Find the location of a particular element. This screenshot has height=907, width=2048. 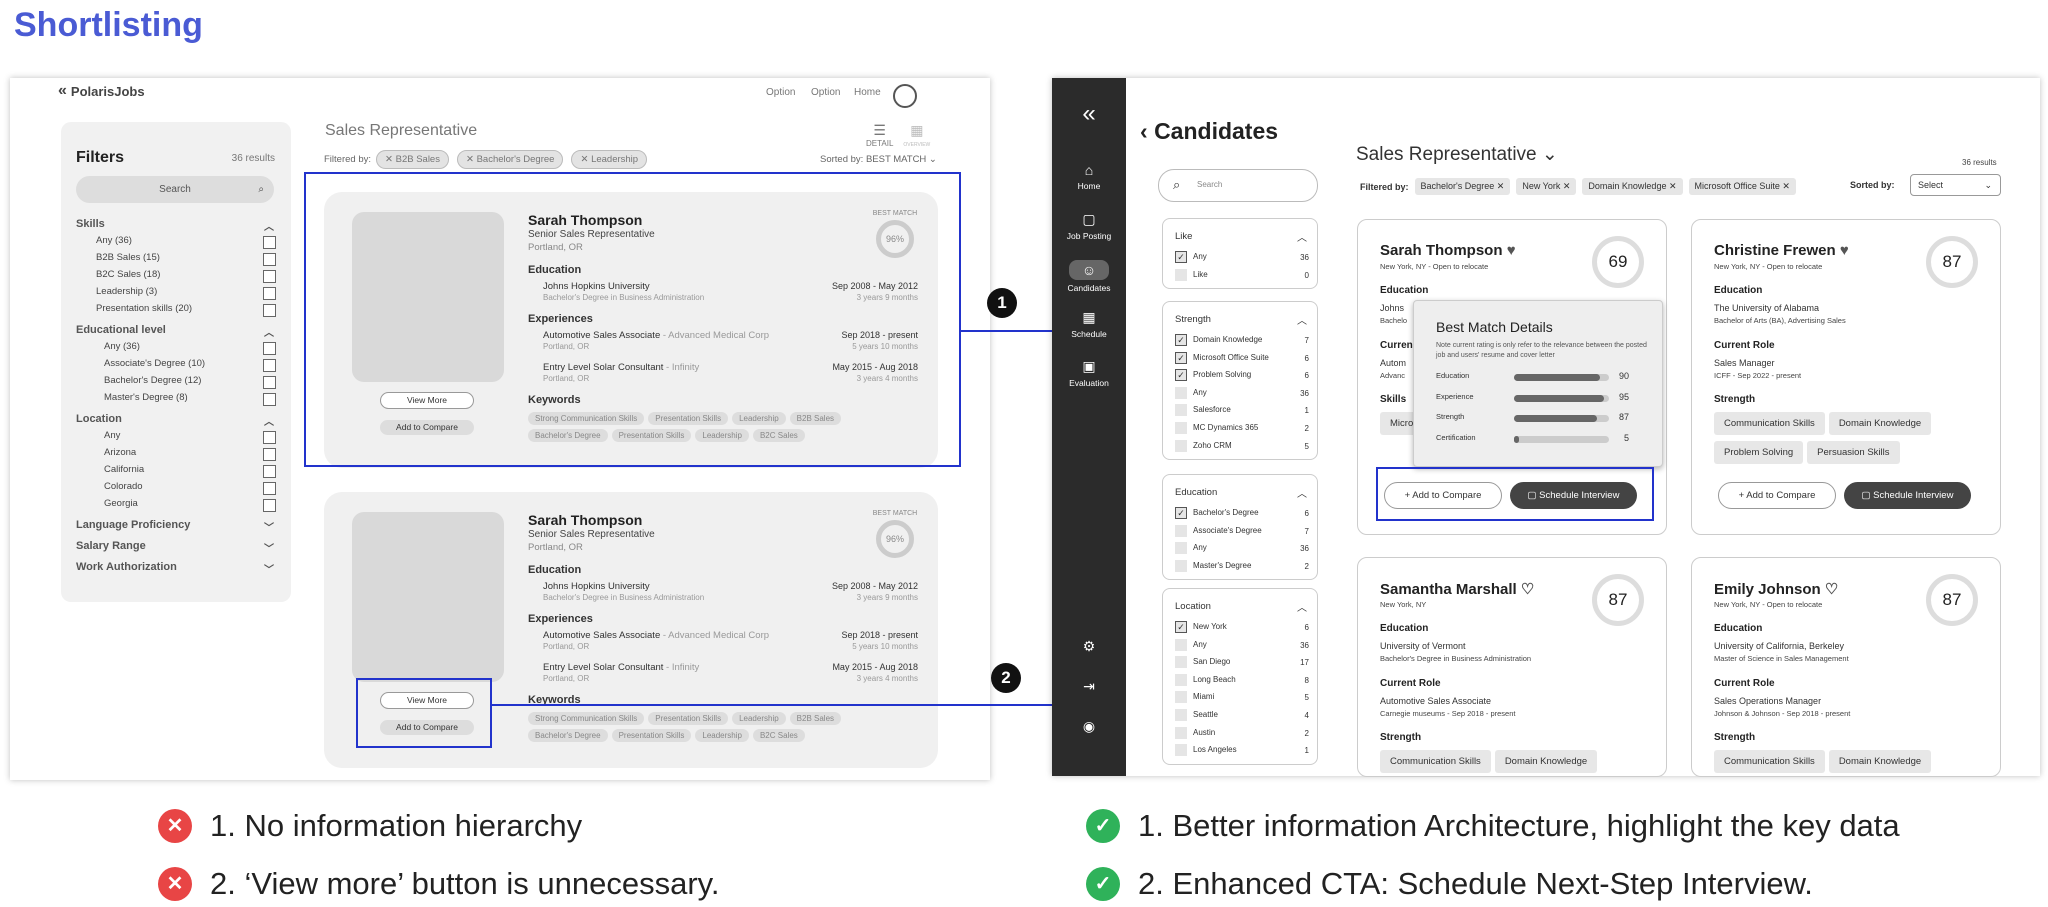

nav-option-2: Option is located at coordinates (825, 92).